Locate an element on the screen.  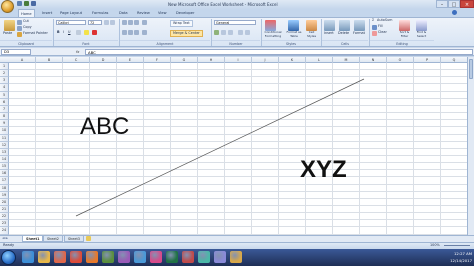
align-center-icon is located at coordinates (130, 32).